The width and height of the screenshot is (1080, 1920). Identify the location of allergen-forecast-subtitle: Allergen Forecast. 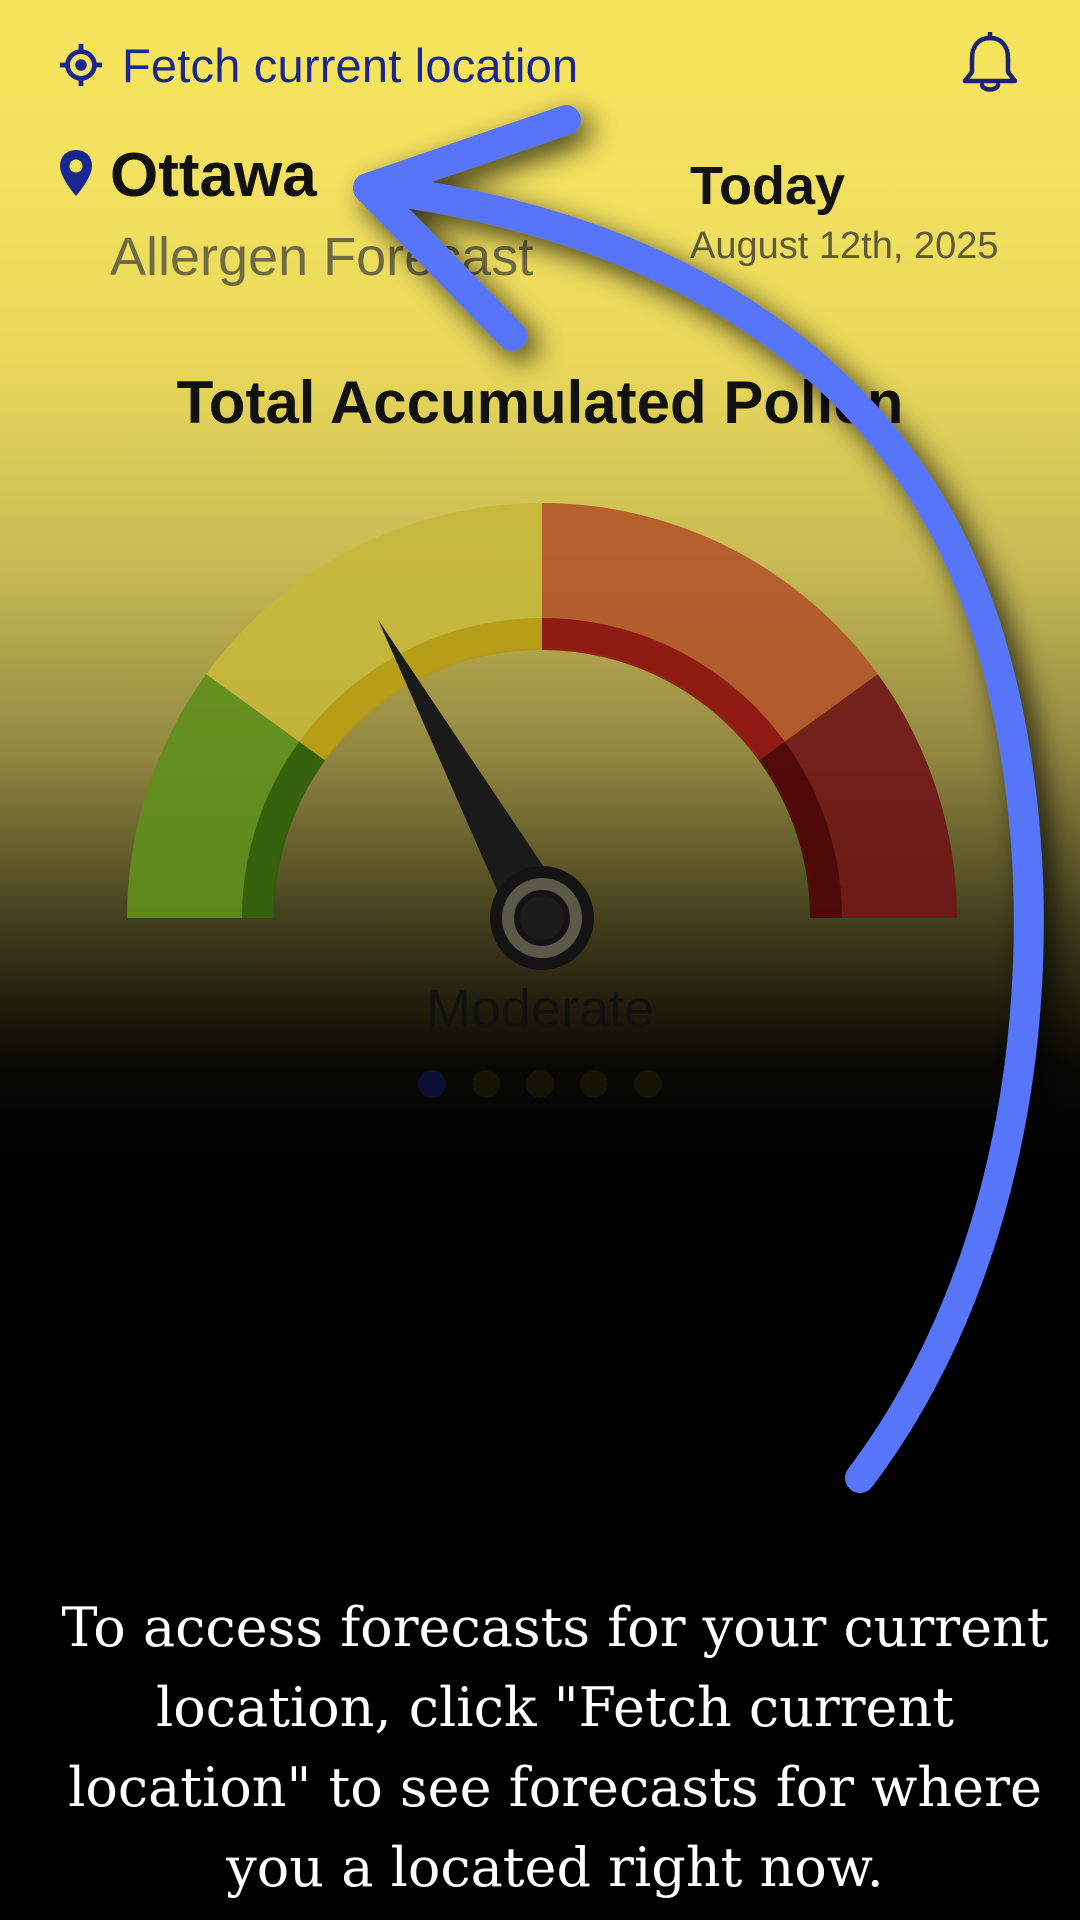
(322, 257).